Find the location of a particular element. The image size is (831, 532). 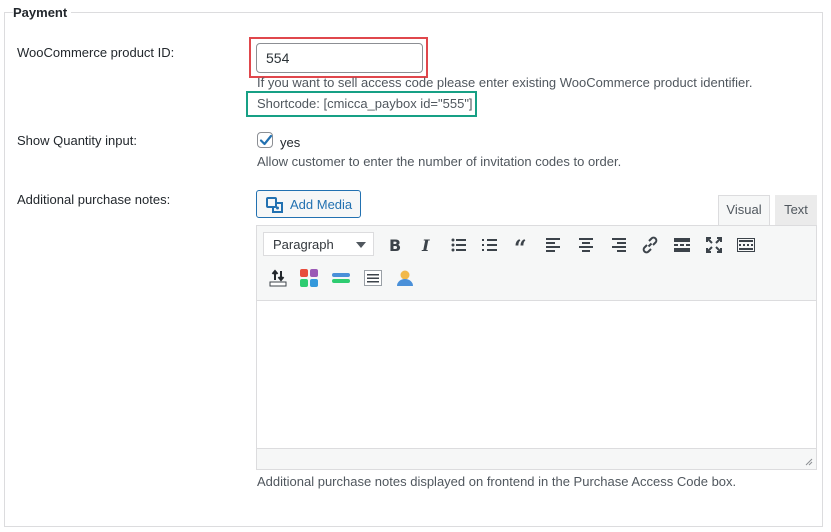

format-select: Paragraph is located at coordinates (318, 244).